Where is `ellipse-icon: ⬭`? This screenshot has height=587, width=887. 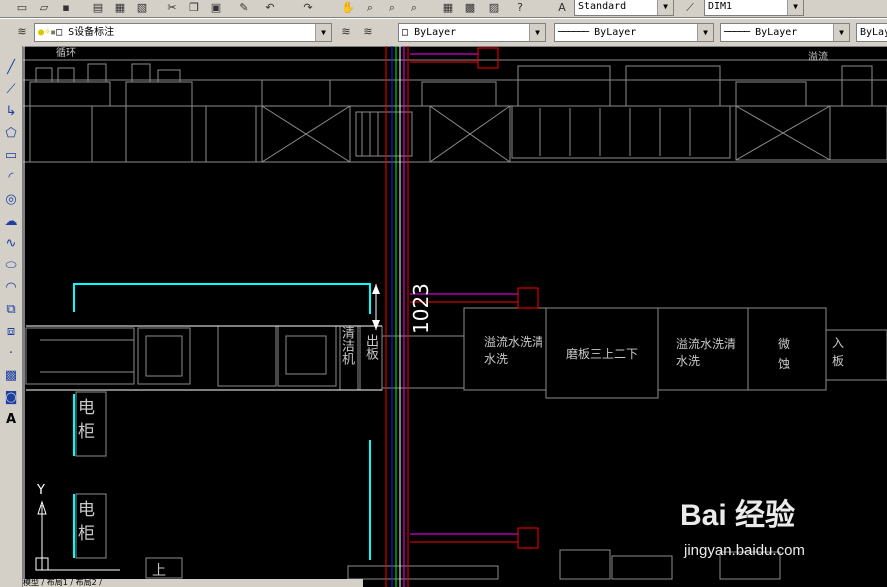
ellipse-icon: ⬭ is located at coordinates (11, 266).